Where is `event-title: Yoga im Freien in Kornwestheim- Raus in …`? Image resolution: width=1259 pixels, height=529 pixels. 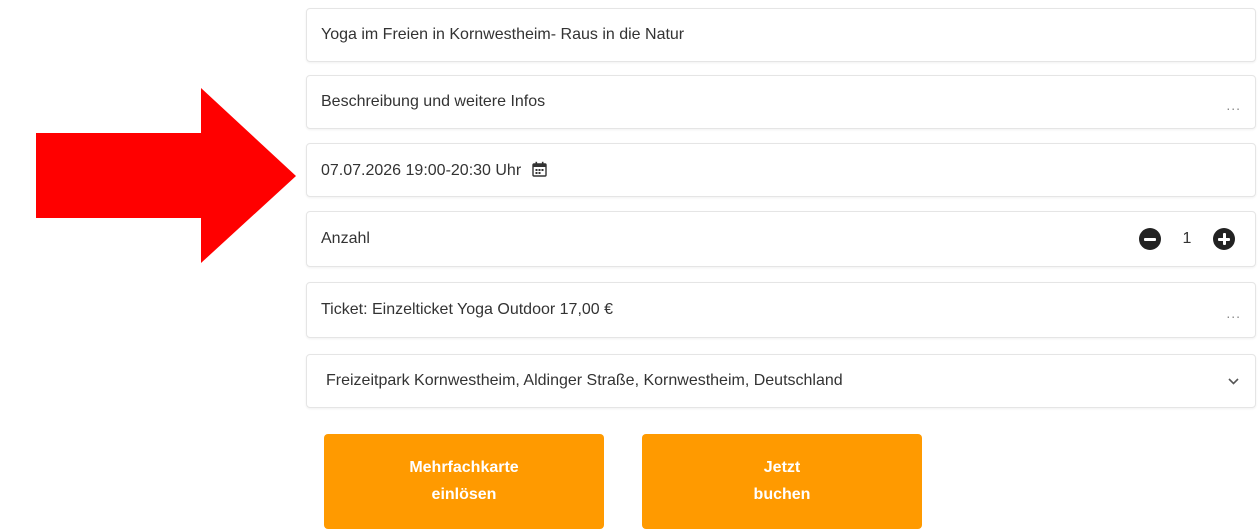
event-title: Yoga im Freien in Kornwestheim- Raus in … is located at coordinates (503, 34).